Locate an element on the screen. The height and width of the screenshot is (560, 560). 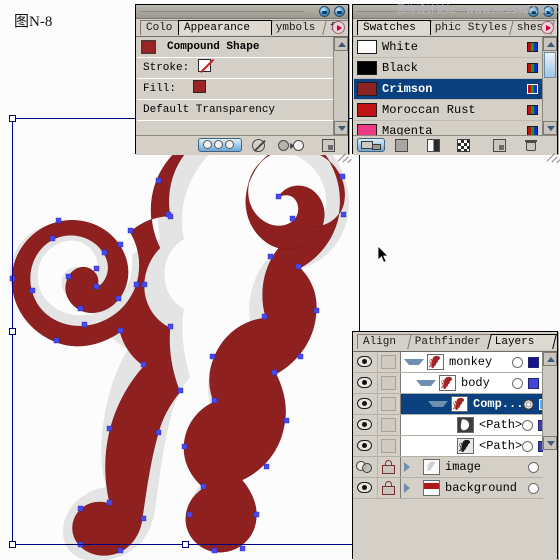
layer-main-body: body is located at coordinates (472, 383).